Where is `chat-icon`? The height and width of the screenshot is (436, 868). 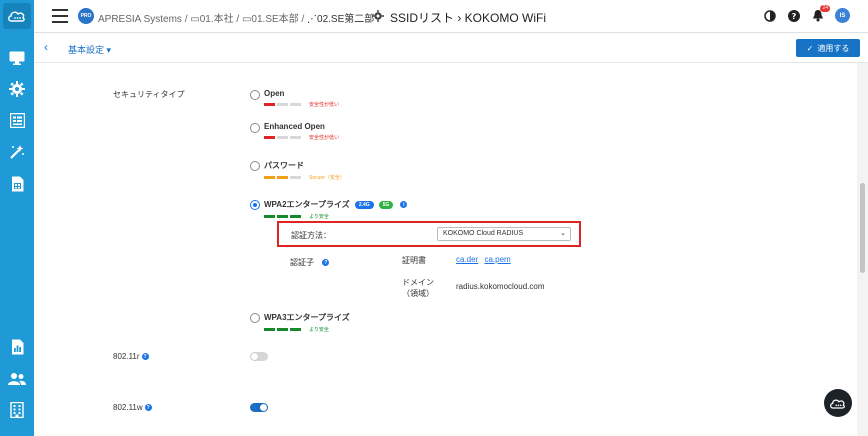 chat-icon is located at coordinates (837, 404).